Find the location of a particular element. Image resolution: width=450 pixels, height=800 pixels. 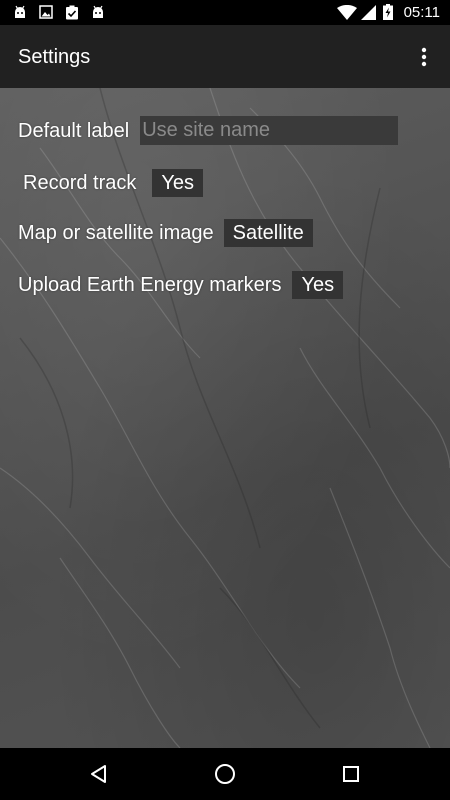

back-triangle-icon is located at coordinates (99, 774).